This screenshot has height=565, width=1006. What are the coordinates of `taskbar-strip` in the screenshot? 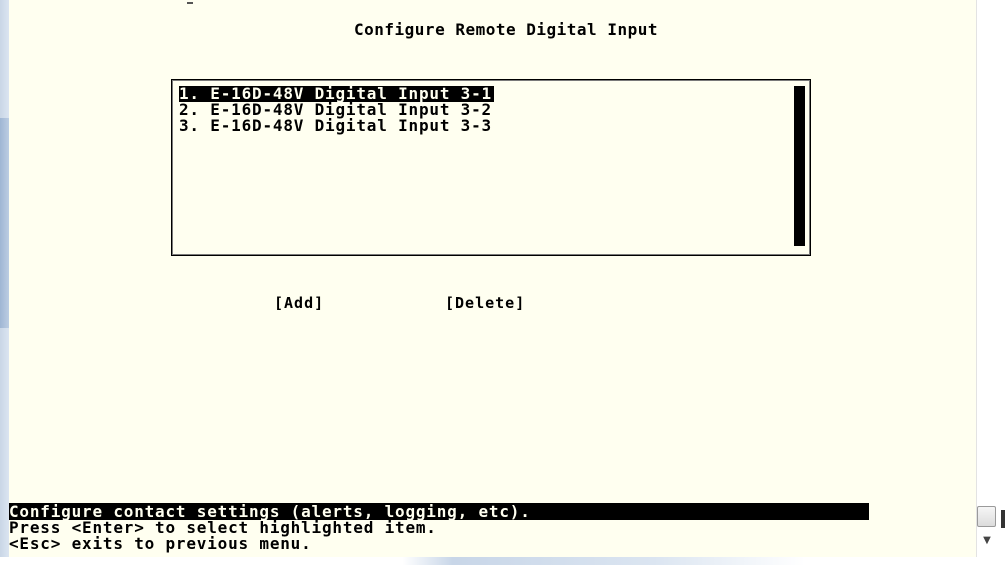 It's located at (503, 561).